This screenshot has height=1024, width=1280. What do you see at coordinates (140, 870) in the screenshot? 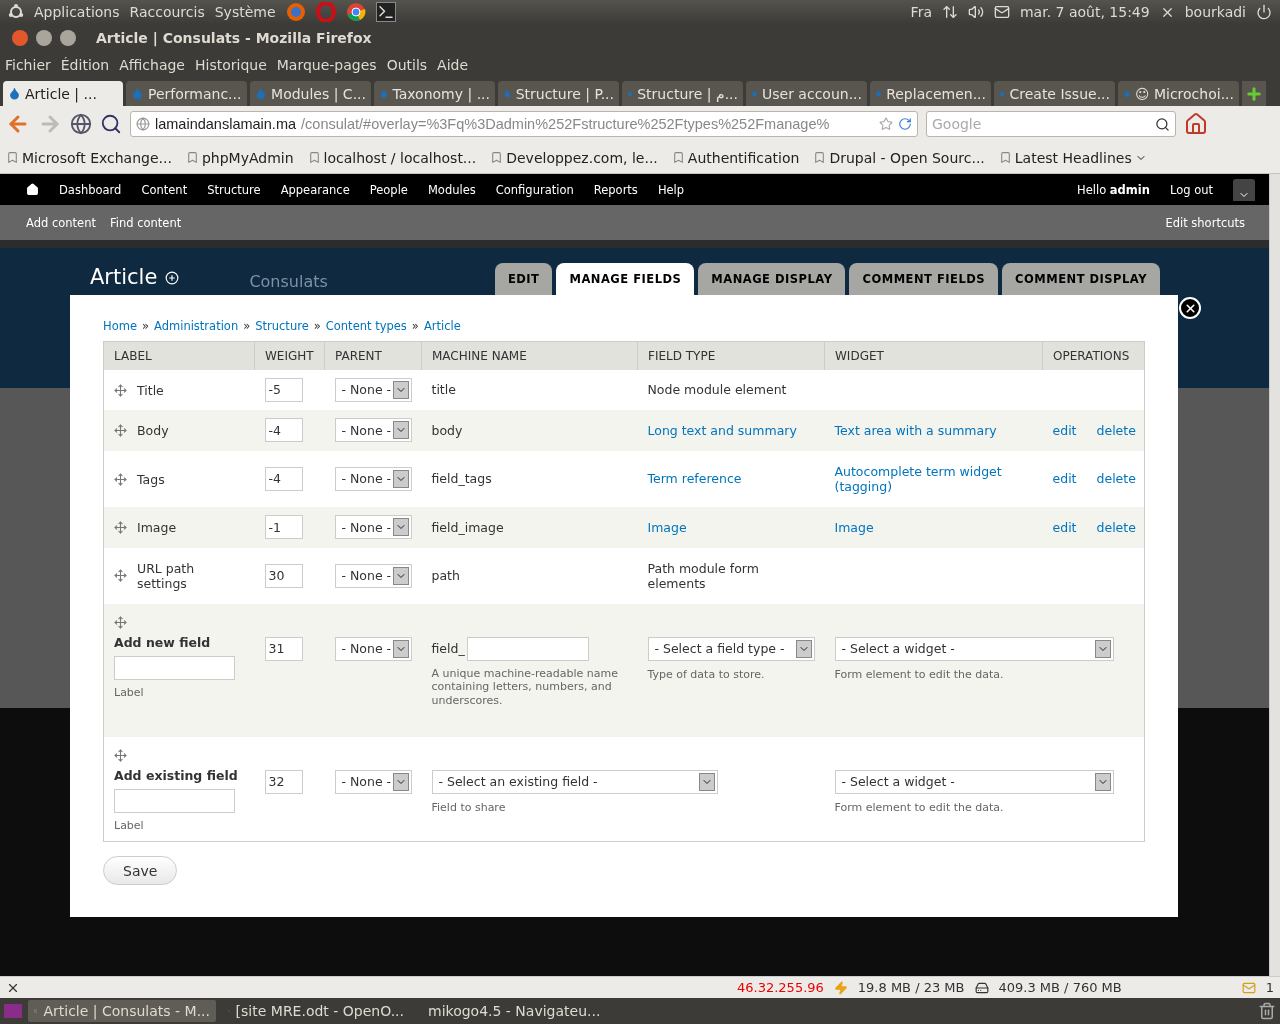
I see `save-button: Save` at bounding box center [140, 870].